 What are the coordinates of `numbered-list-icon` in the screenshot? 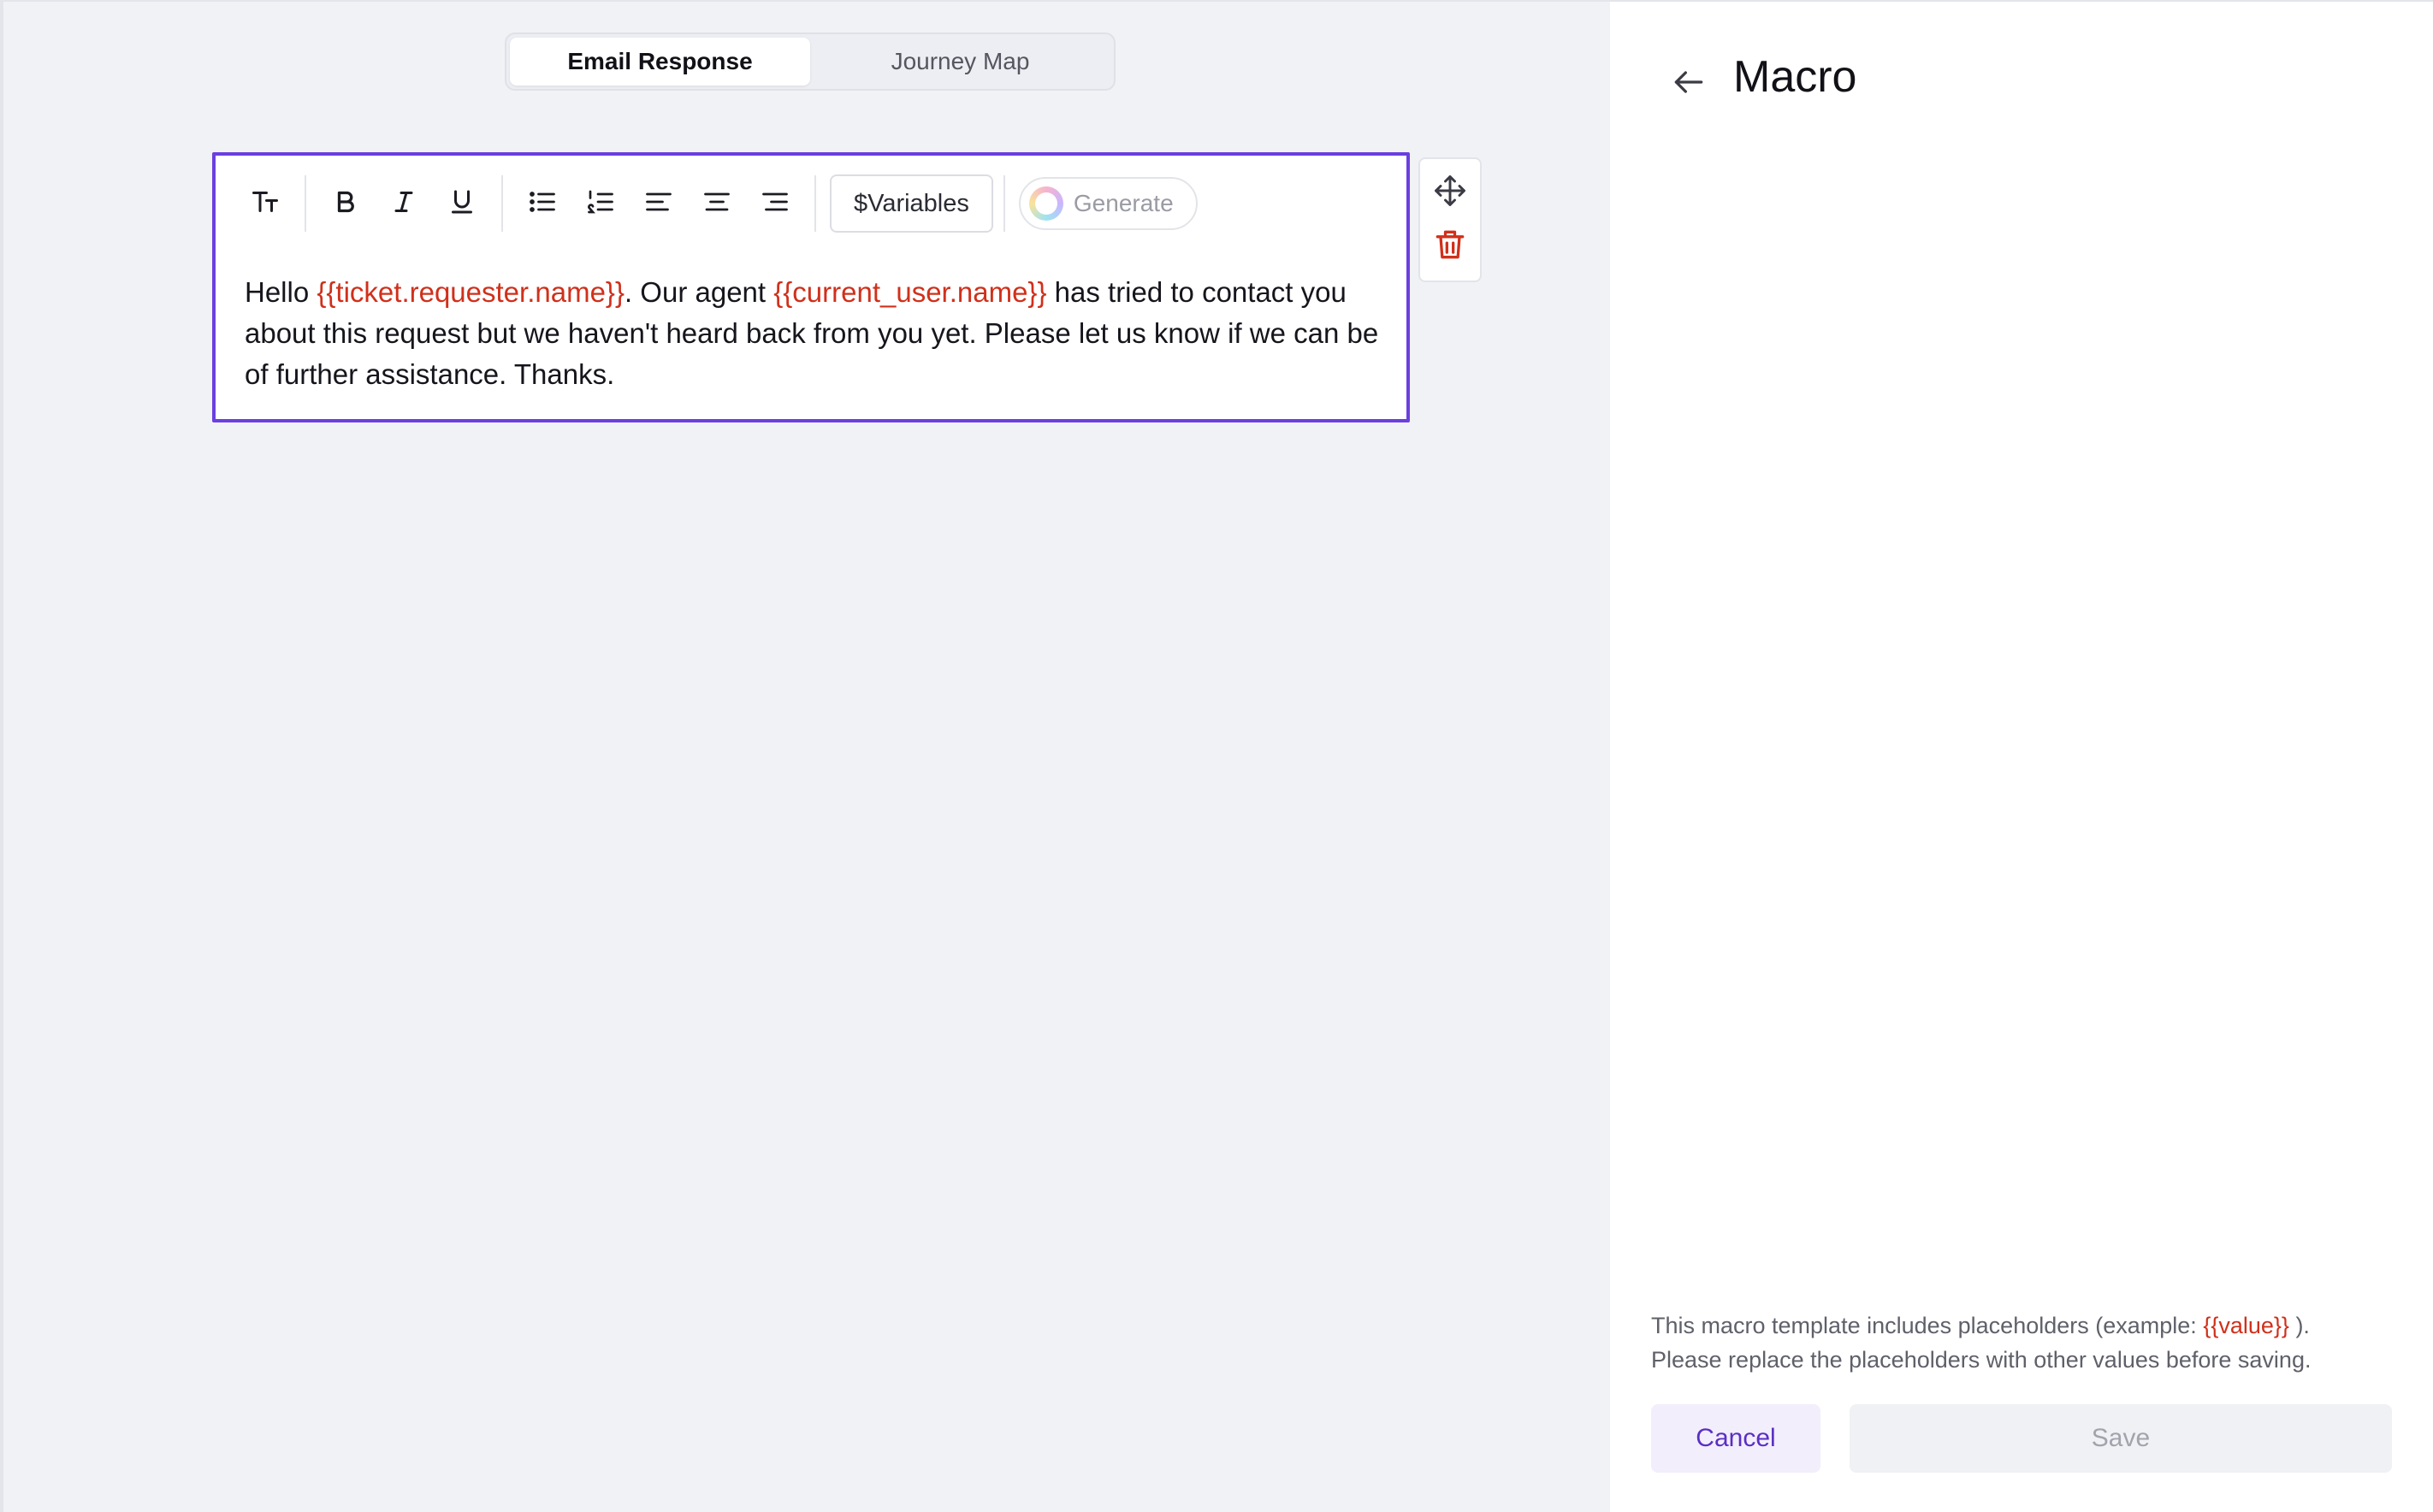 It's located at (601, 203).